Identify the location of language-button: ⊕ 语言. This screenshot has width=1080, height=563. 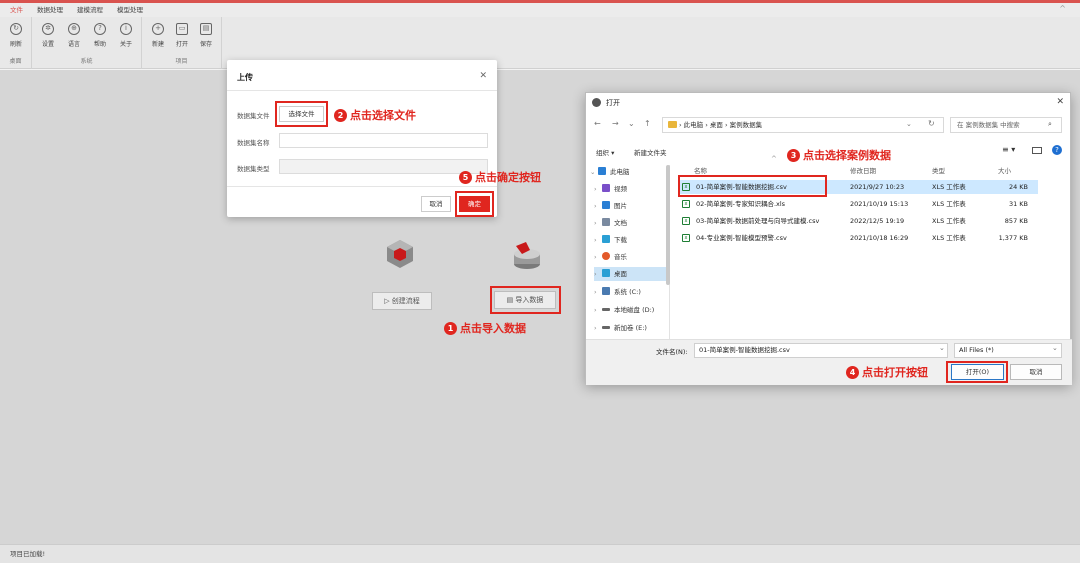
(74, 35).